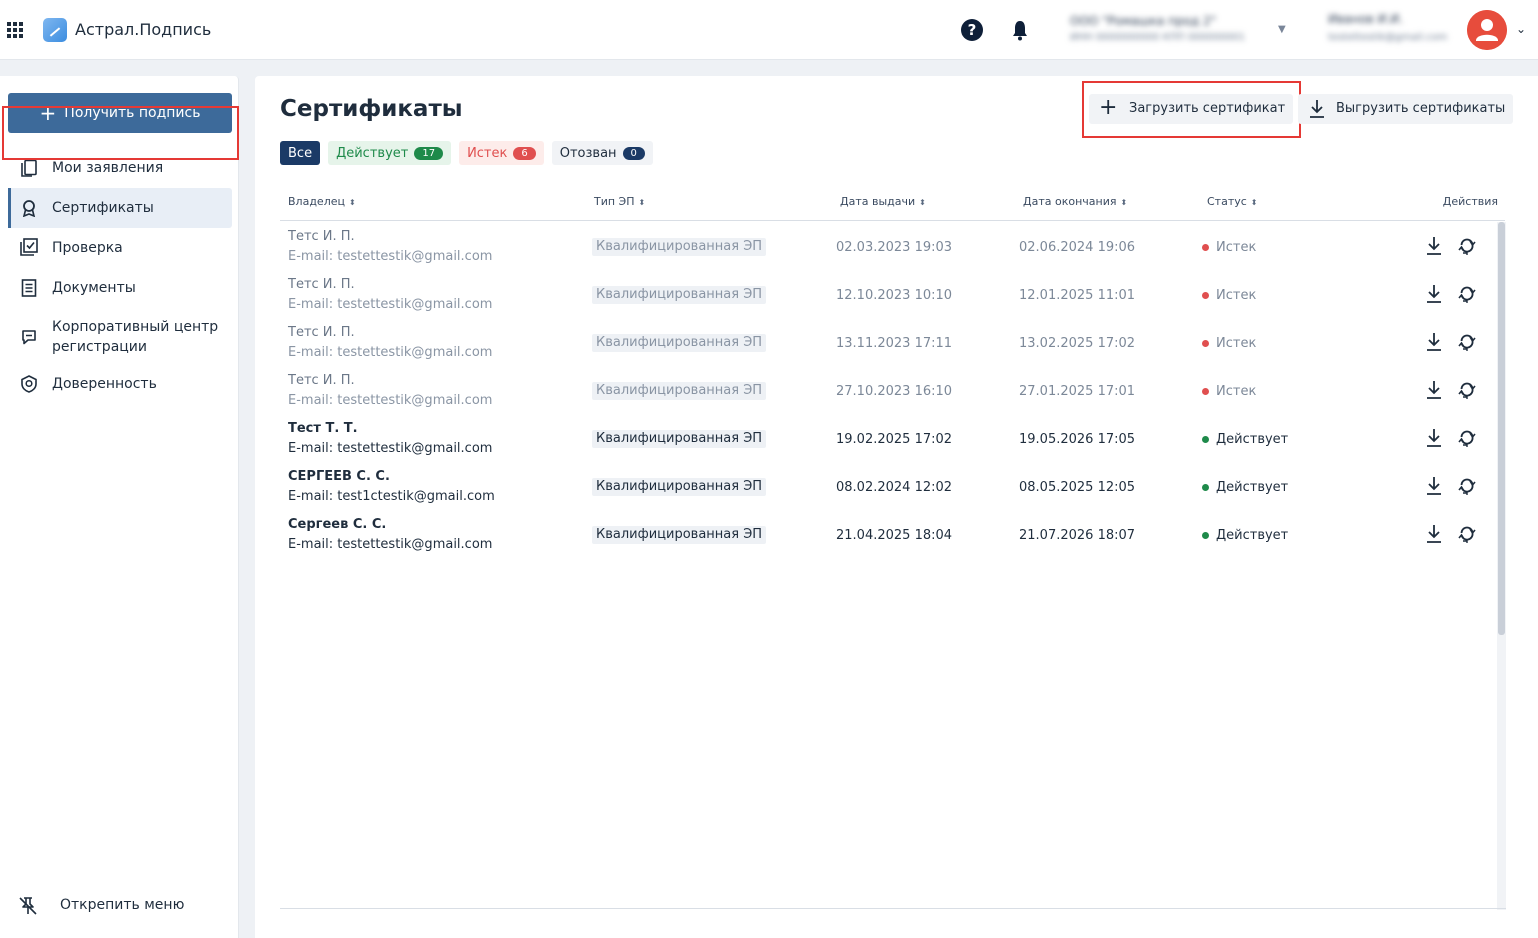  I want to click on app-title: Астрал.Подпись, so click(143, 29).